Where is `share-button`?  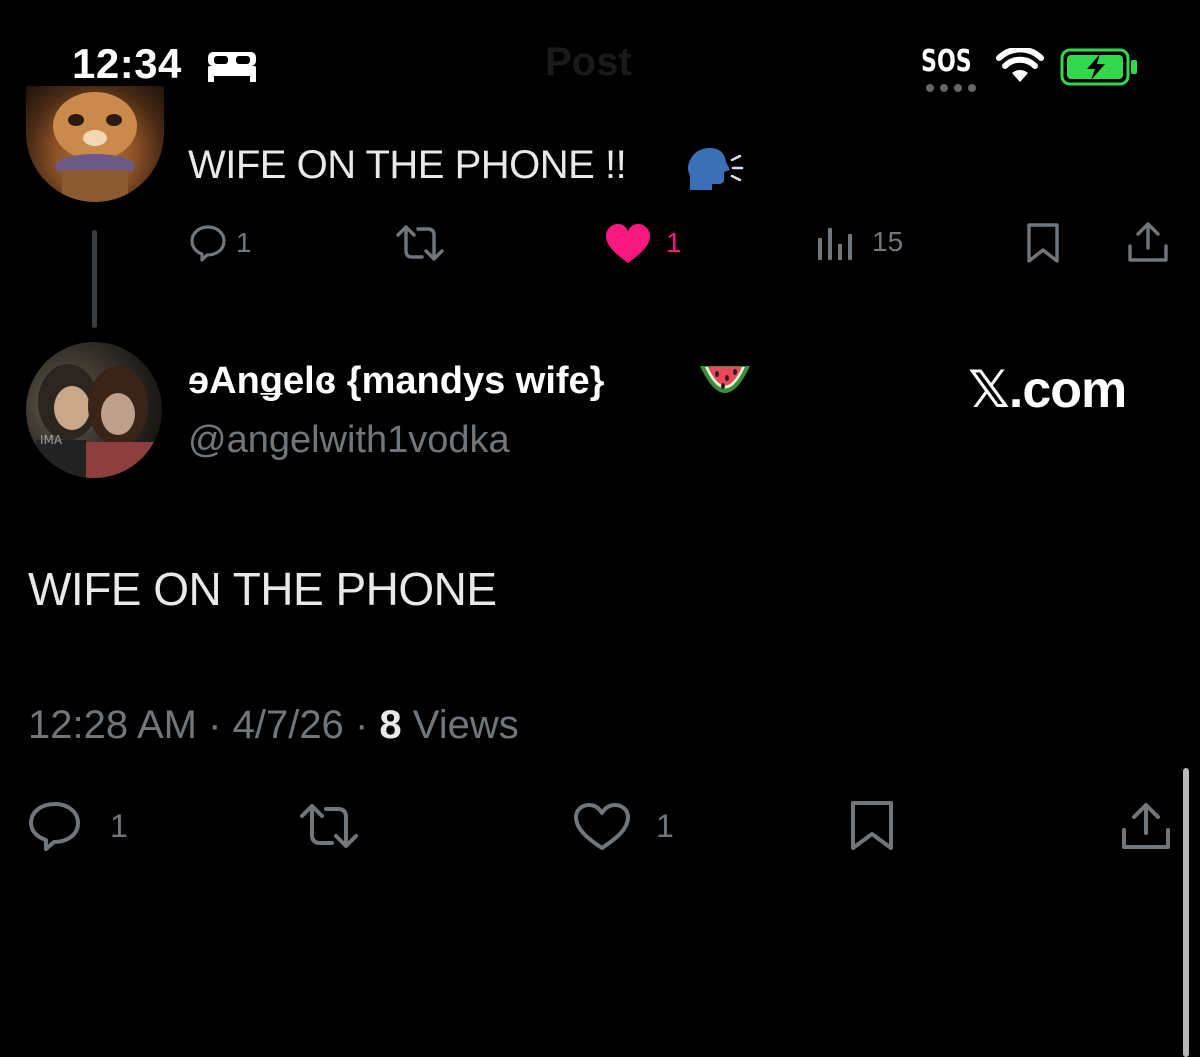
share-button is located at coordinates (1148, 242).